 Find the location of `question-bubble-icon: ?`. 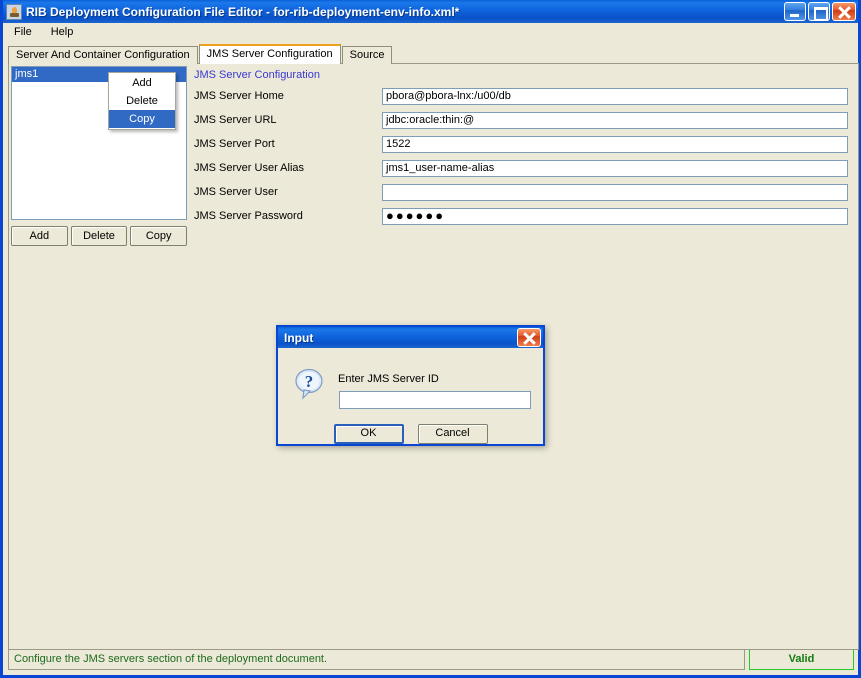

question-bubble-icon: ? is located at coordinates (309, 384).